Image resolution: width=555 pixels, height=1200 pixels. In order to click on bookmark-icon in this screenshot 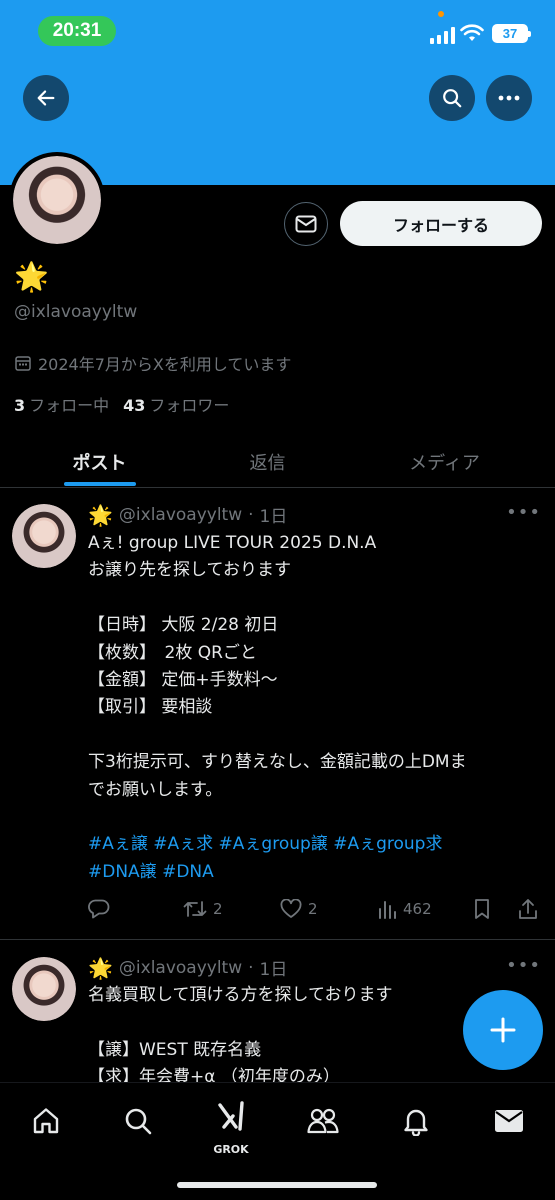, I will do `click(482, 909)`.